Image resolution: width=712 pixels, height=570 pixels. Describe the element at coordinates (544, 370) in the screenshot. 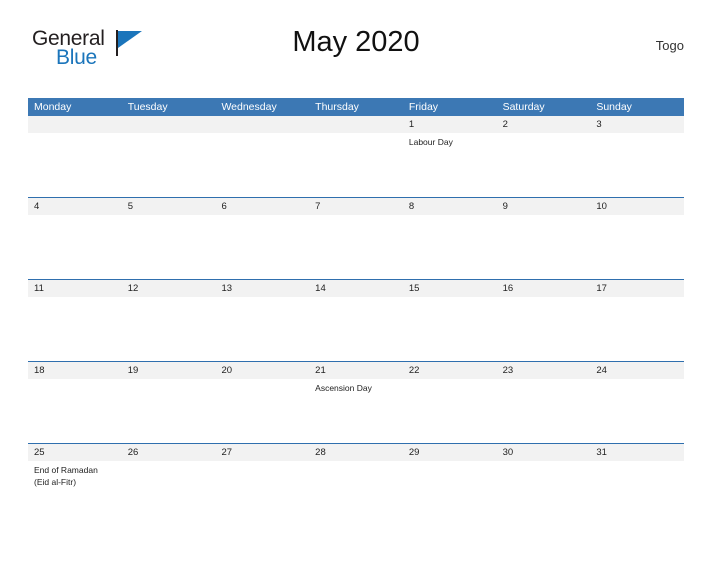

I see `day-number: 23` at that location.